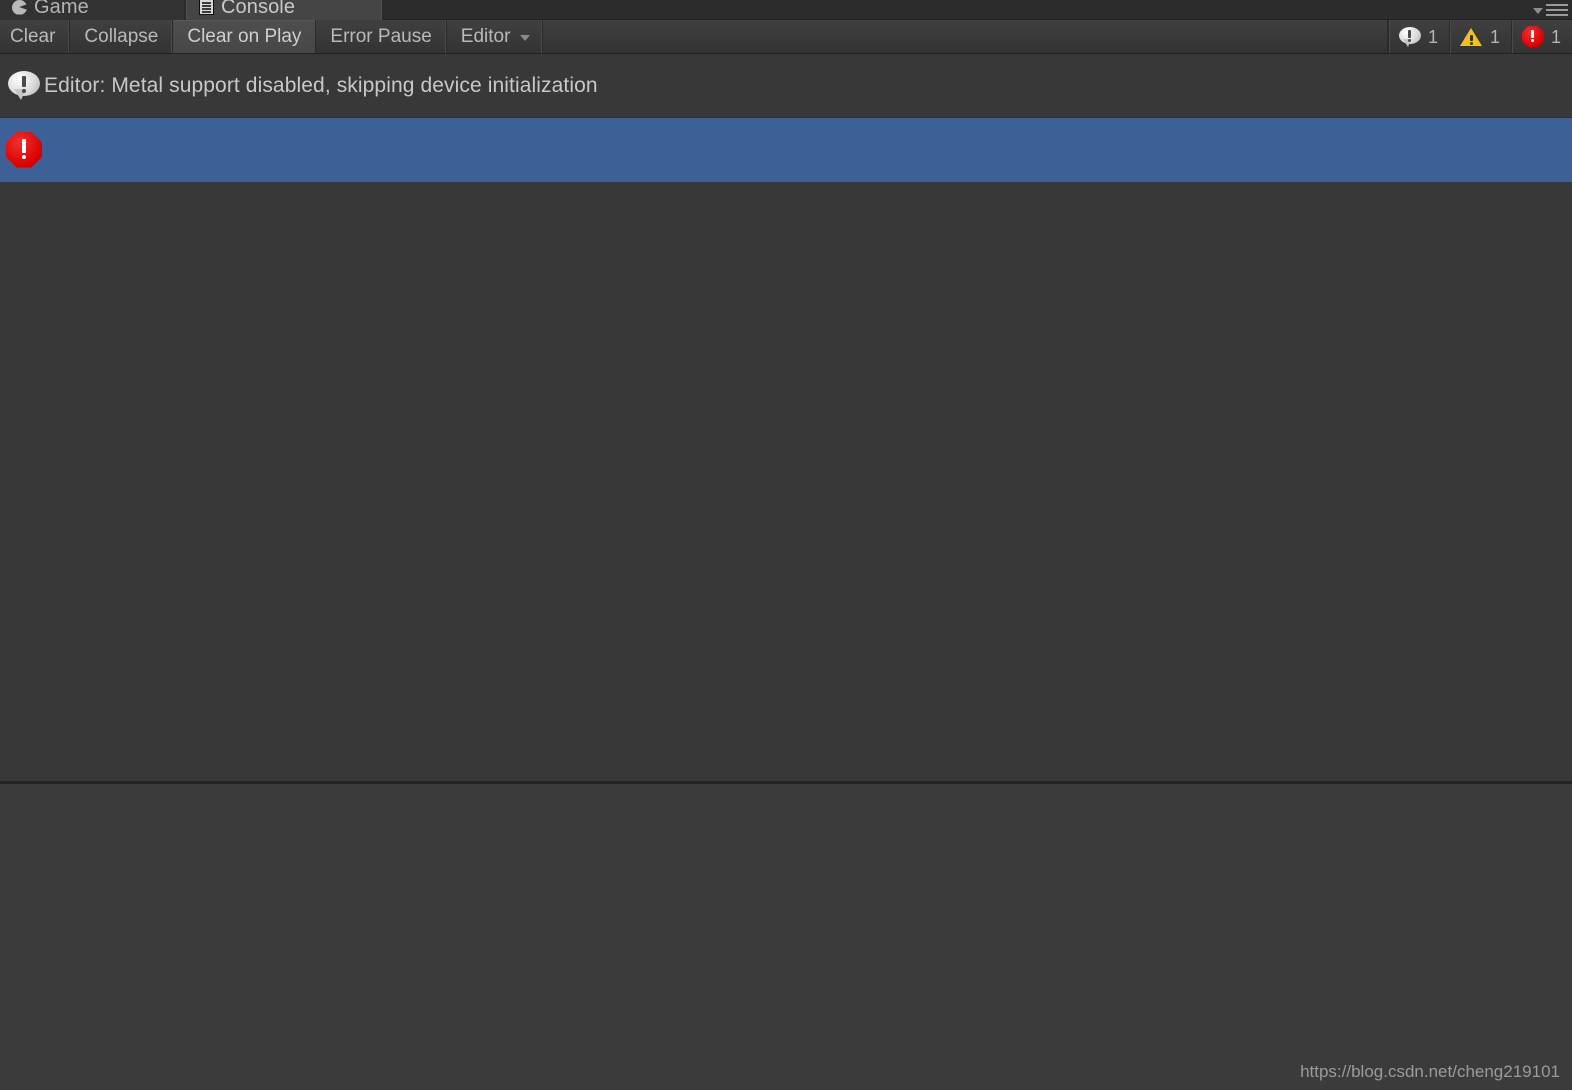  Describe the element at coordinates (258, 9) in the screenshot. I see `tab-console-label: Console` at that location.